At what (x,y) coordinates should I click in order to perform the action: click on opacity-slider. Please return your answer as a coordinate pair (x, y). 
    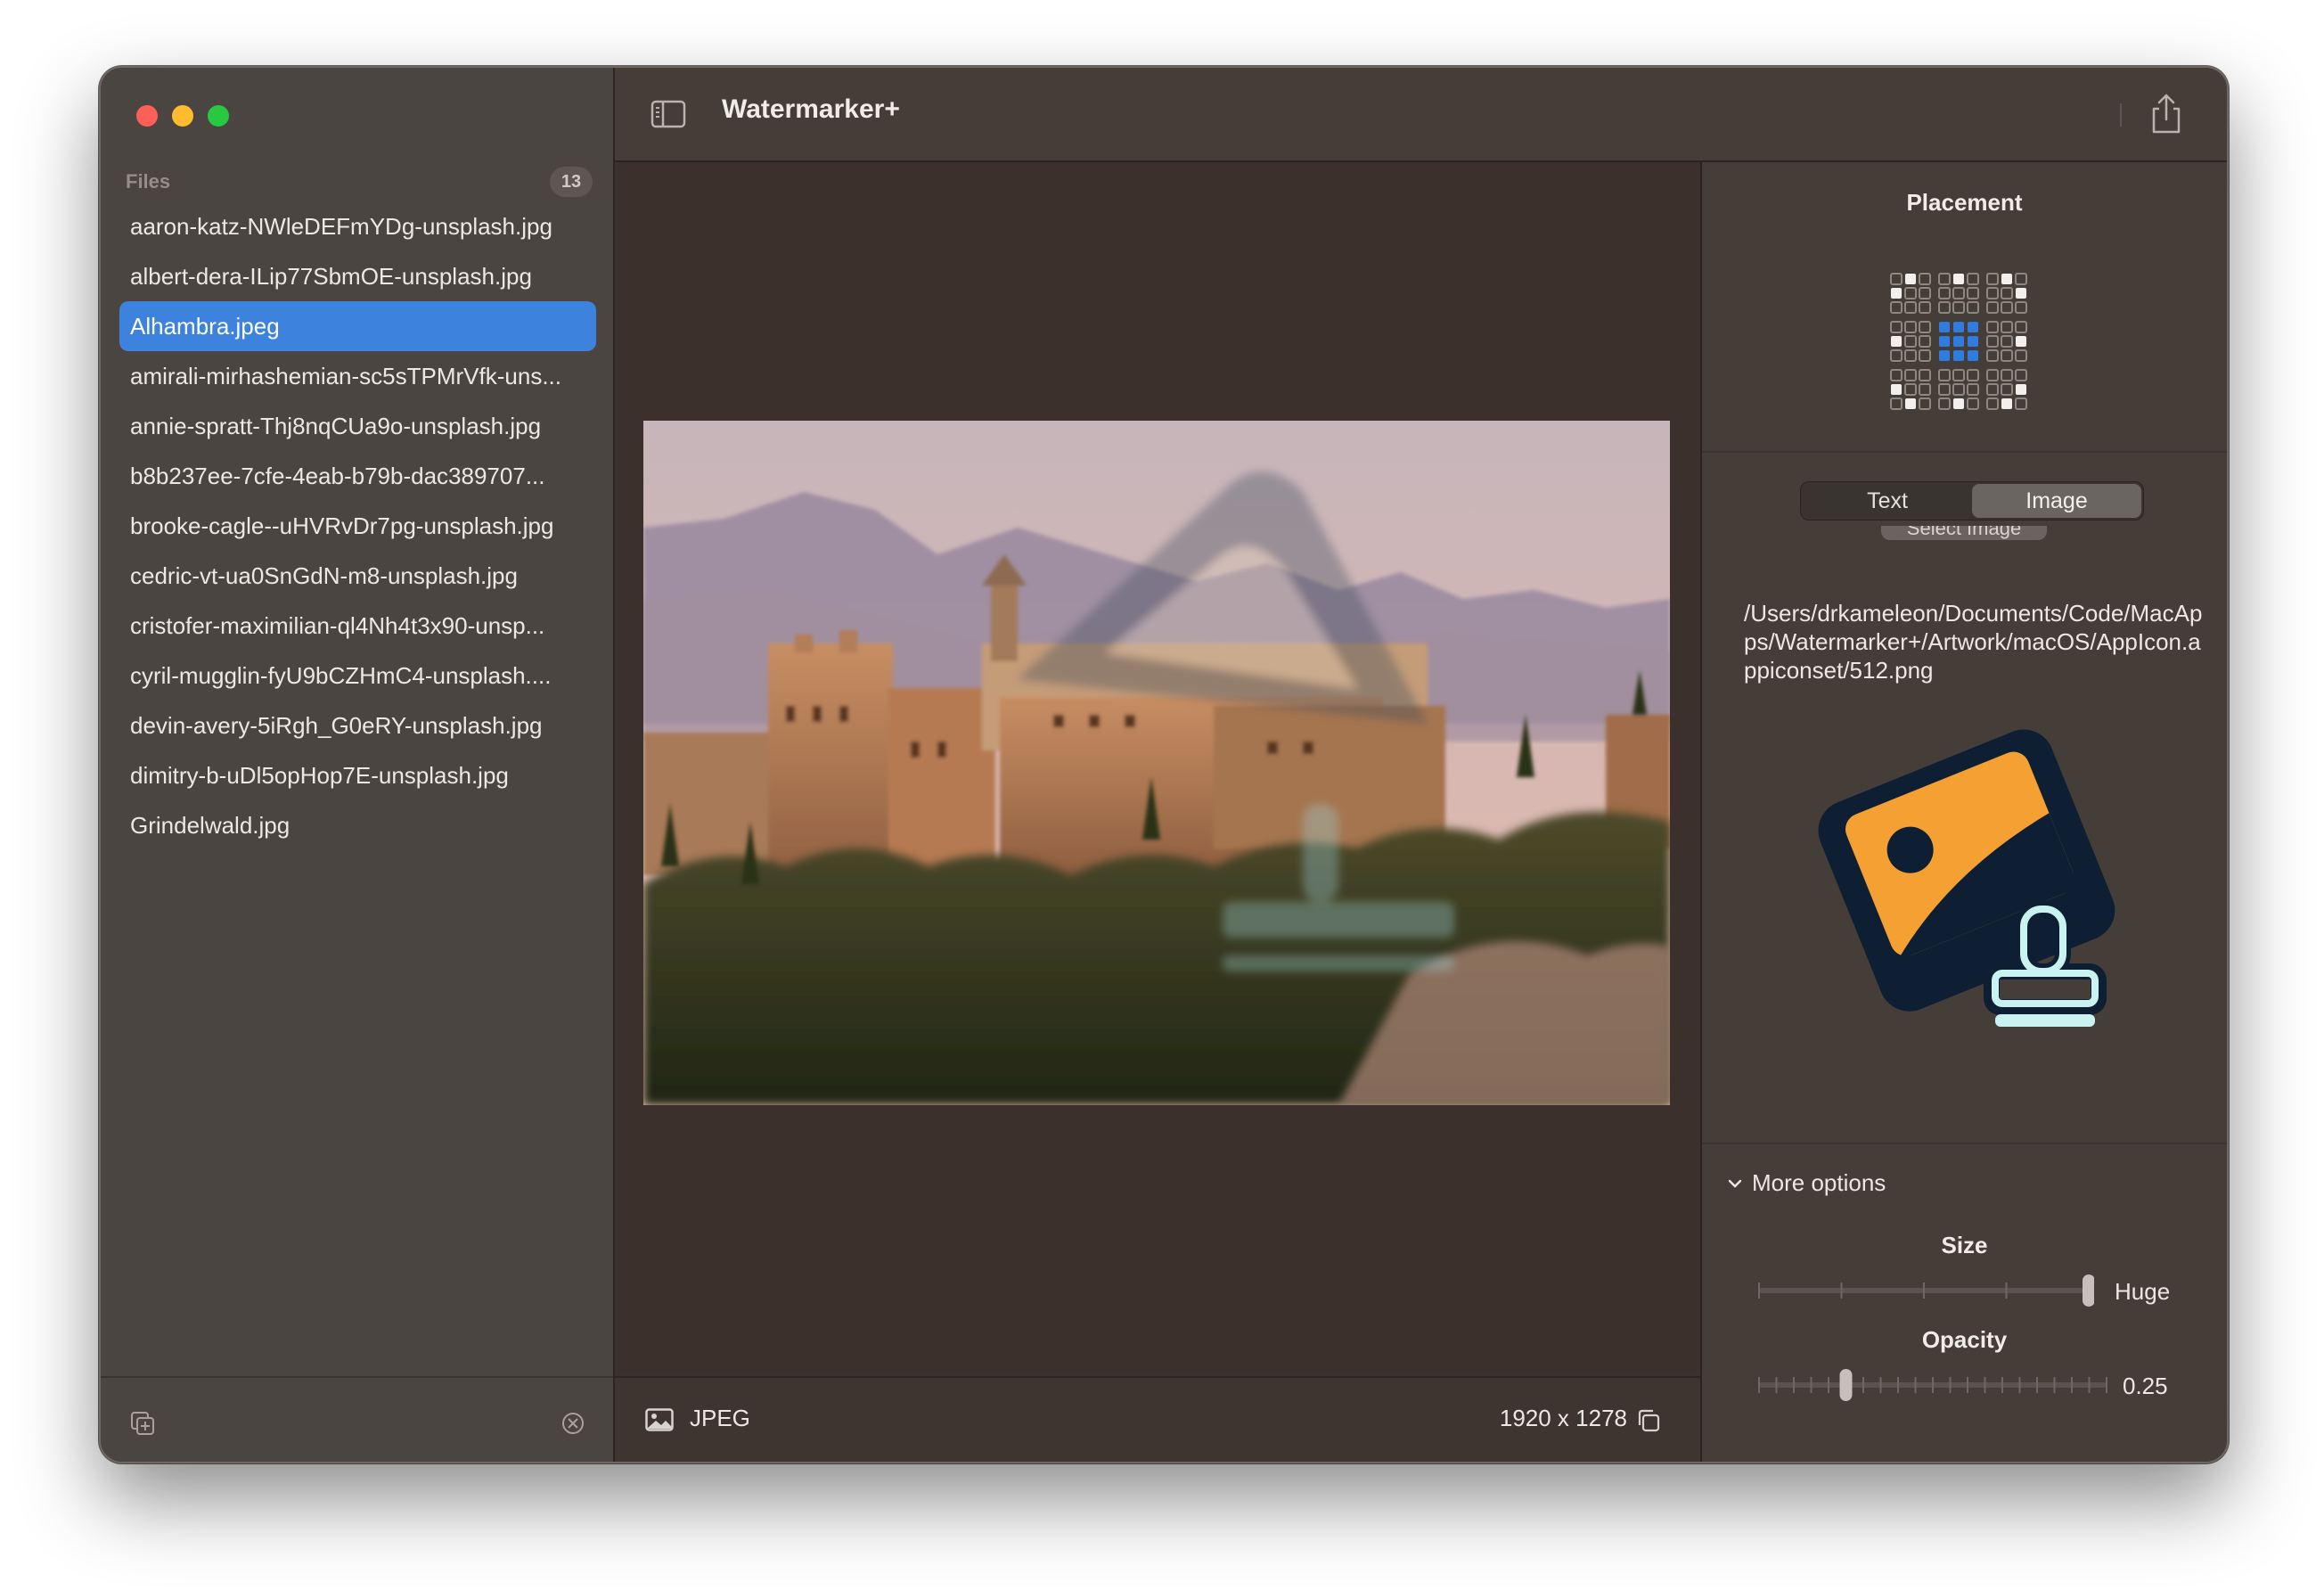
    Looking at the image, I should click on (1933, 1385).